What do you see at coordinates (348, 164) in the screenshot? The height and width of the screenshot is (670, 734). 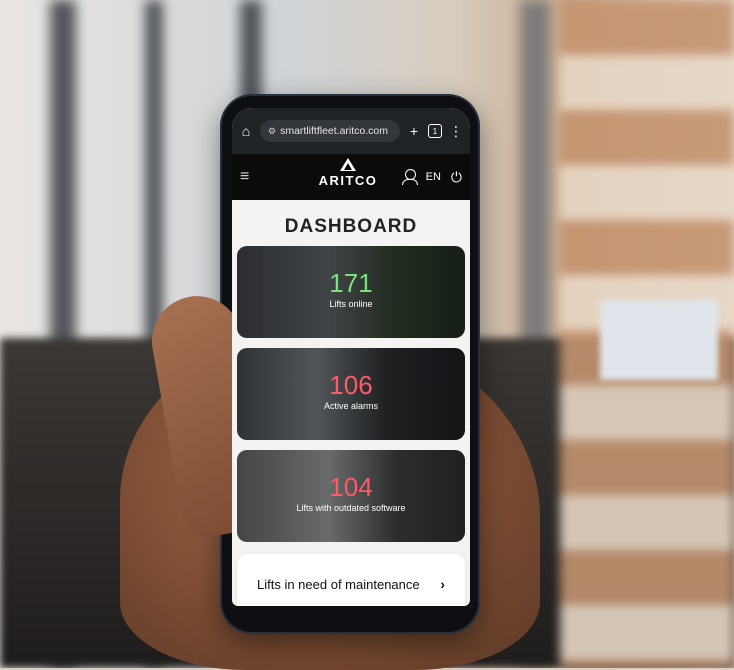 I see `logo-triangle` at bounding box center [348, 164].